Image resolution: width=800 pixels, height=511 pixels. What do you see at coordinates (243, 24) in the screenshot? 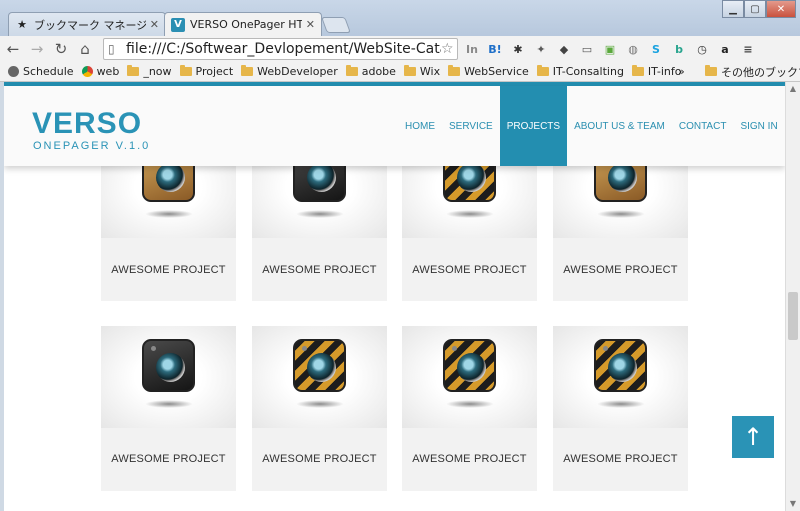
I see `tab-verso-onepager: V VERSO OnePager HTML ✕` at bounding box center [243, 24].